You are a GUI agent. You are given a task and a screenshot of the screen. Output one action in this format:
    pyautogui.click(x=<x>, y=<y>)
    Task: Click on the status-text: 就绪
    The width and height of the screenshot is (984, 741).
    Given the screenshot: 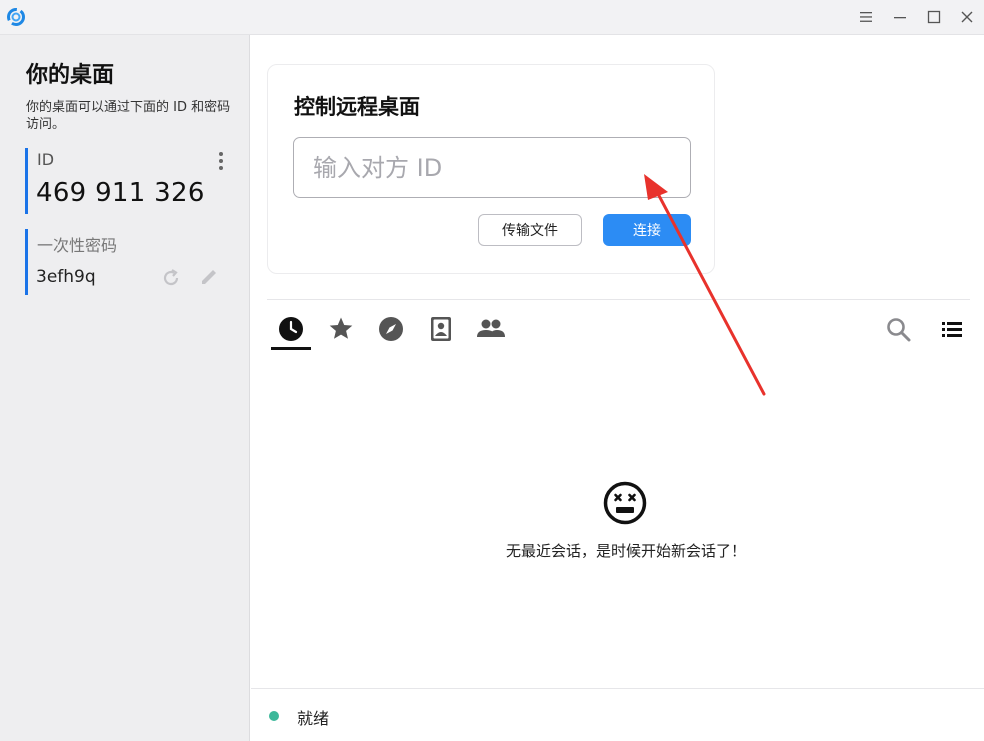 What is the action you would take?
    pyautogui.click(x=313, y=718)
    